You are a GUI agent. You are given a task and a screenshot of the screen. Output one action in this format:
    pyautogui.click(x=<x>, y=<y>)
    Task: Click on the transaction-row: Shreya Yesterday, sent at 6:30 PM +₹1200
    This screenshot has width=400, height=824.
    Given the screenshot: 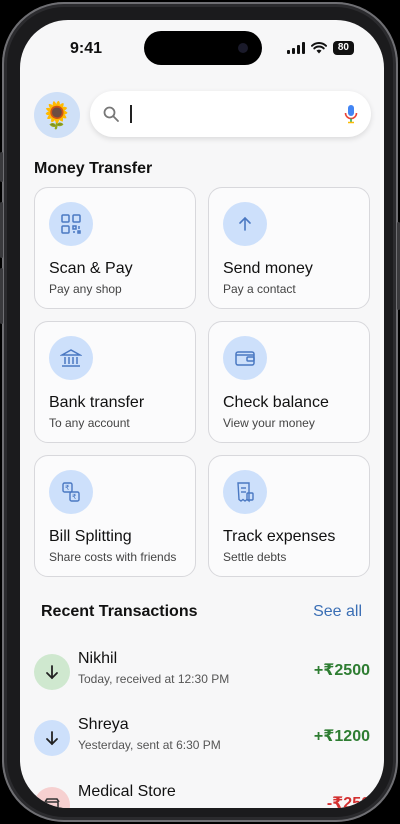 What is the action you would take?
    pyautogui.click(x=202, y=738)
    